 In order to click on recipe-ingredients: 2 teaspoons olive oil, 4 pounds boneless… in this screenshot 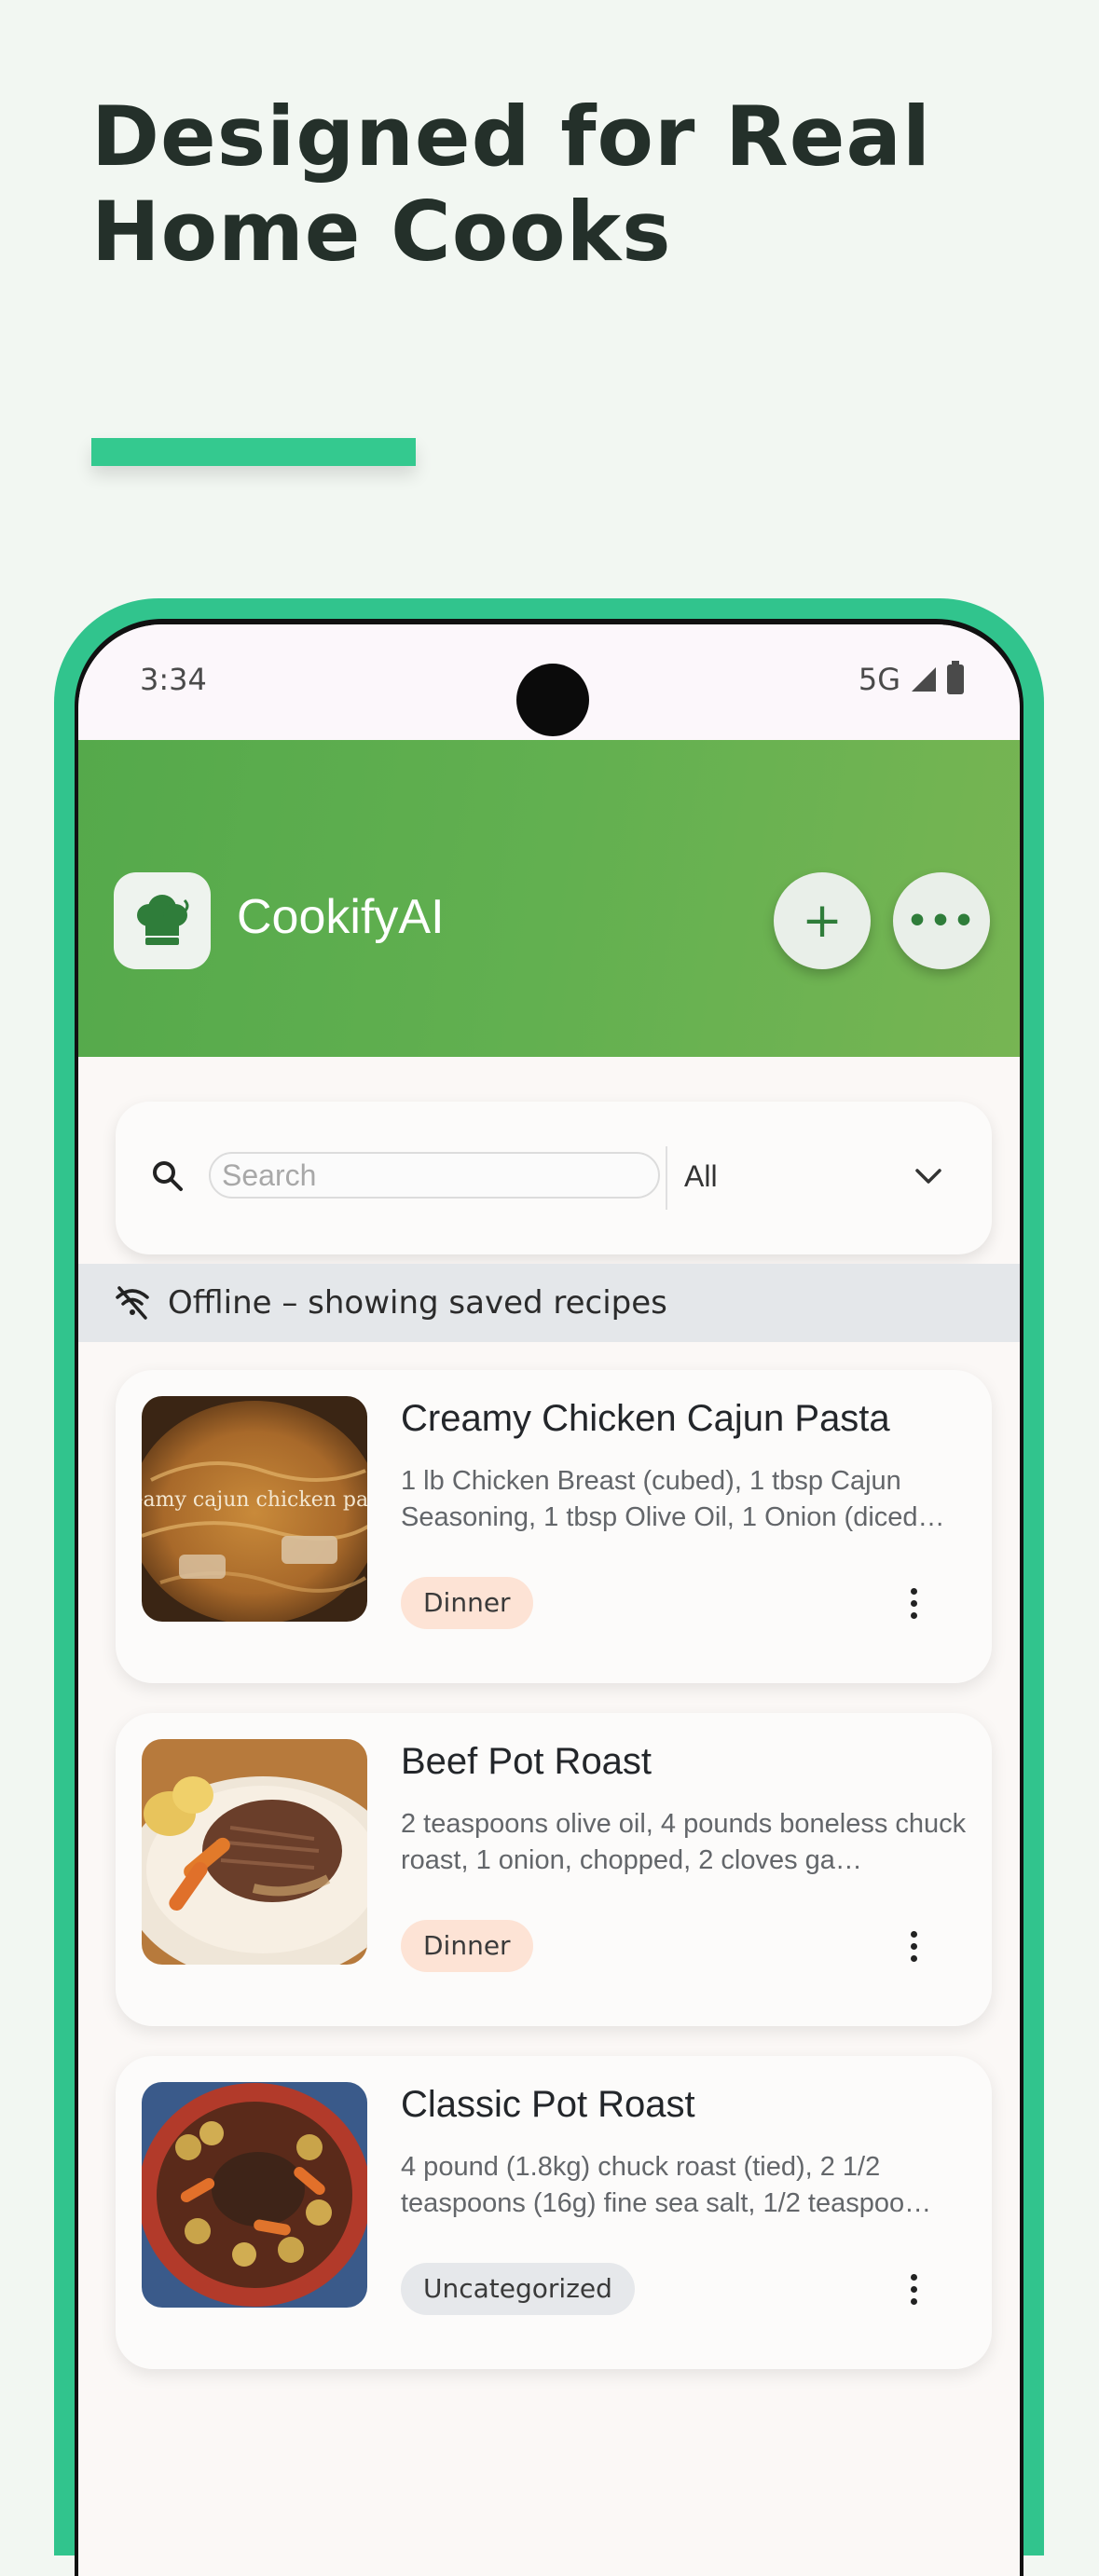, I will do `click(684, 1842)`.